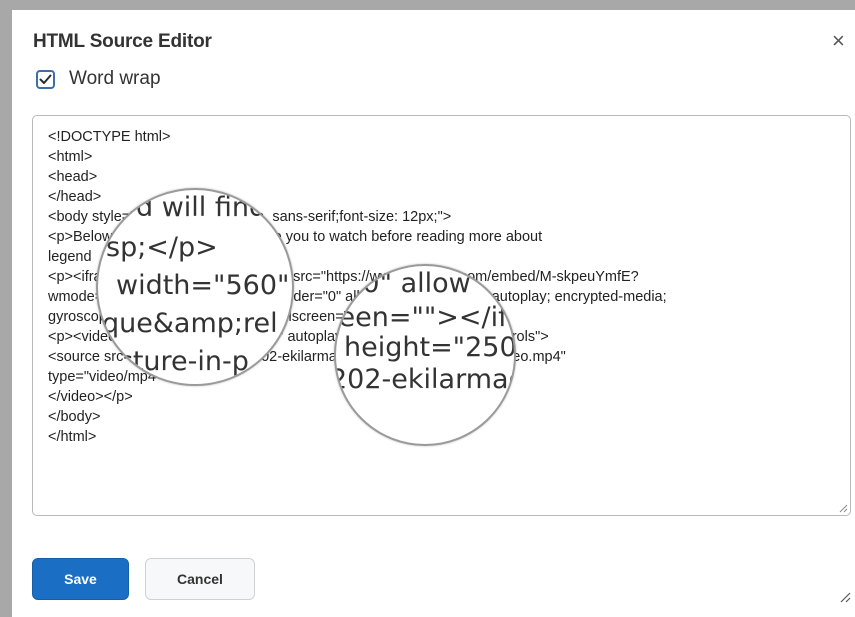 This screenshot has height=617, width=855. What do you see at coordinates (200, 579) in the screenshot?
I see `cancel-button: Cancel` at bounding box center [200, 579].